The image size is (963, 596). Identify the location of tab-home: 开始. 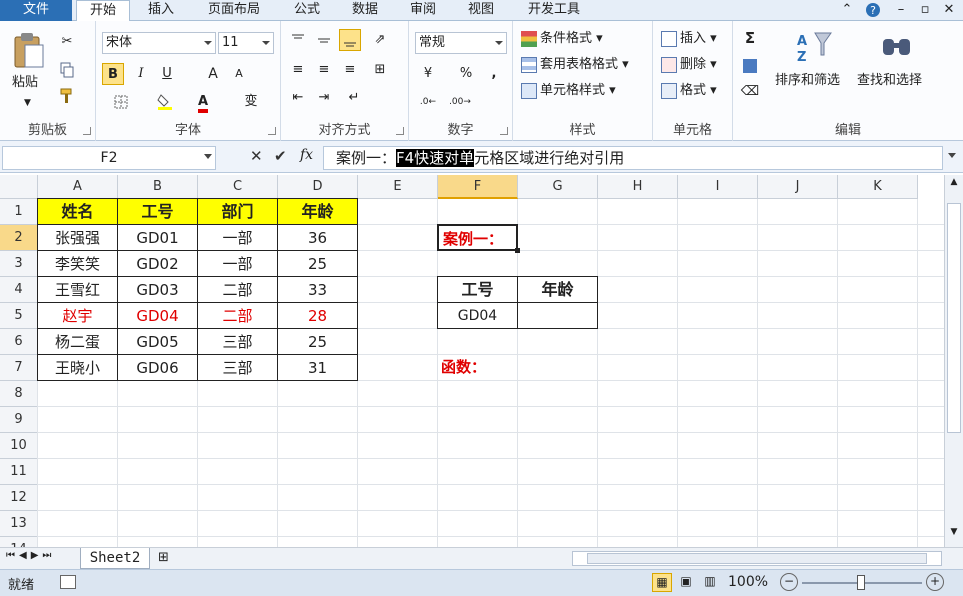
(103, 11).